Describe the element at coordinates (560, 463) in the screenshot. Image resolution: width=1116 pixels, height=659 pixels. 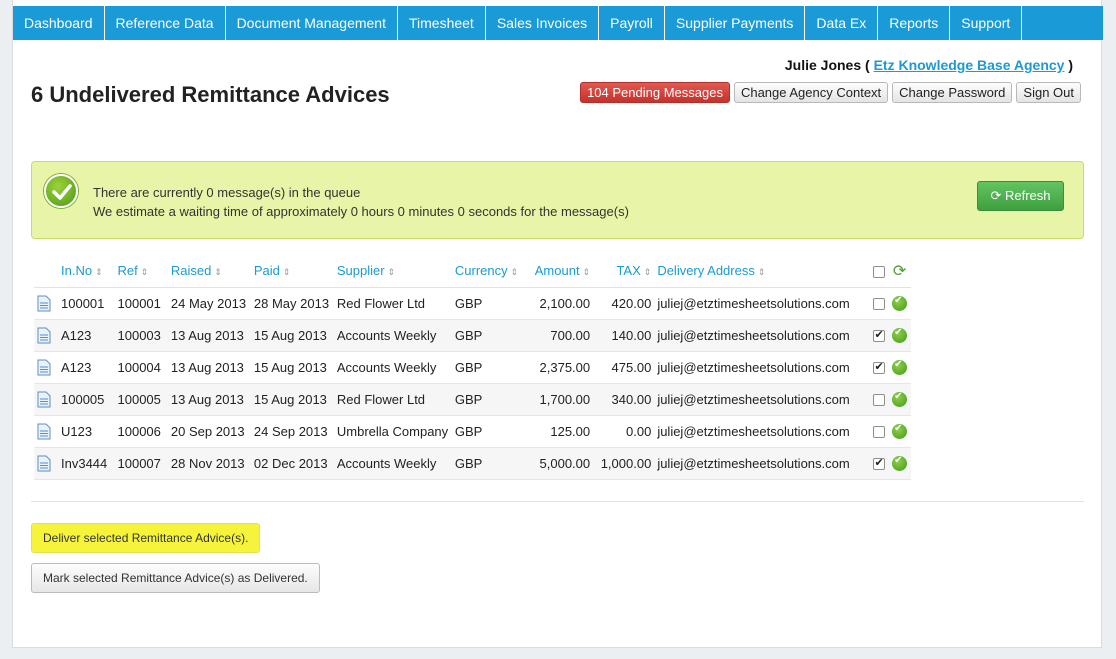
I see `amount-cell: 5,000.00` at that location.